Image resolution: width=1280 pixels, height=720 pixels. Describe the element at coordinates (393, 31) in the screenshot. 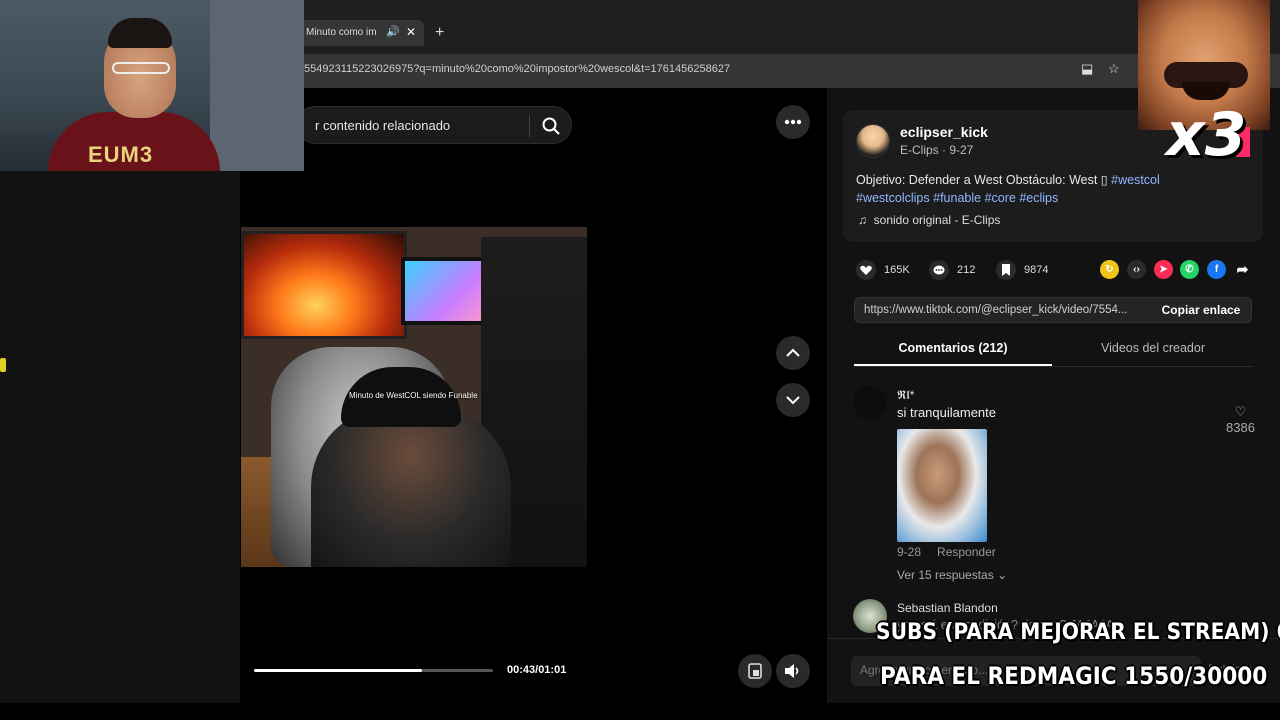

I see `speaker-icon: 🔊` at that location.